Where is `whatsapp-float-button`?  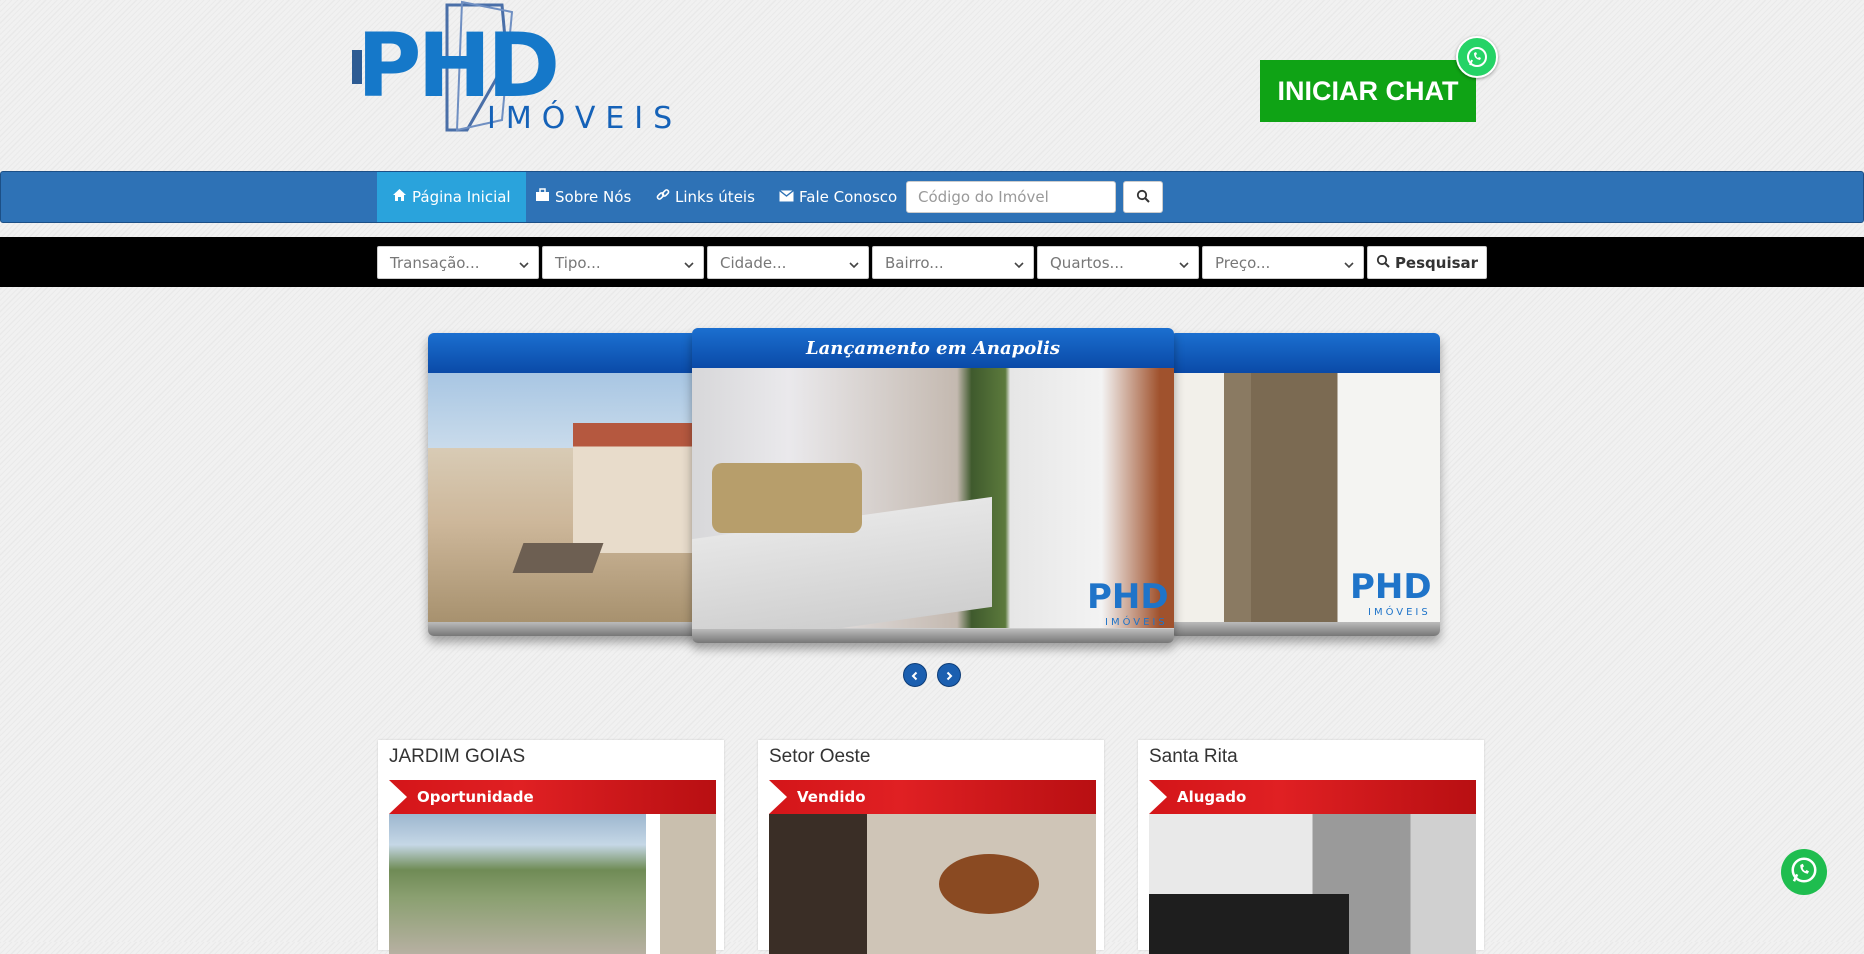 whatsapp-float-button is located at coordinates (1804, 872).